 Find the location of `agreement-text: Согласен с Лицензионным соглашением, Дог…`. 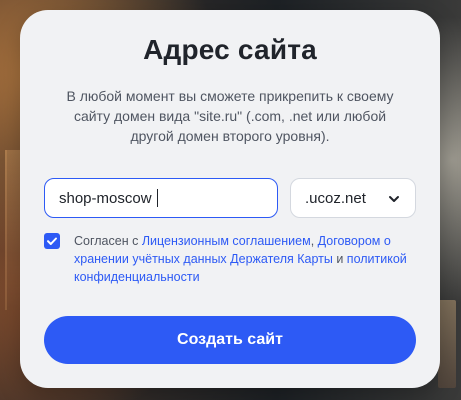

agreement-text: Согласен с Лицензионным соглашением, Дог… is located at coordinates (240, 259).